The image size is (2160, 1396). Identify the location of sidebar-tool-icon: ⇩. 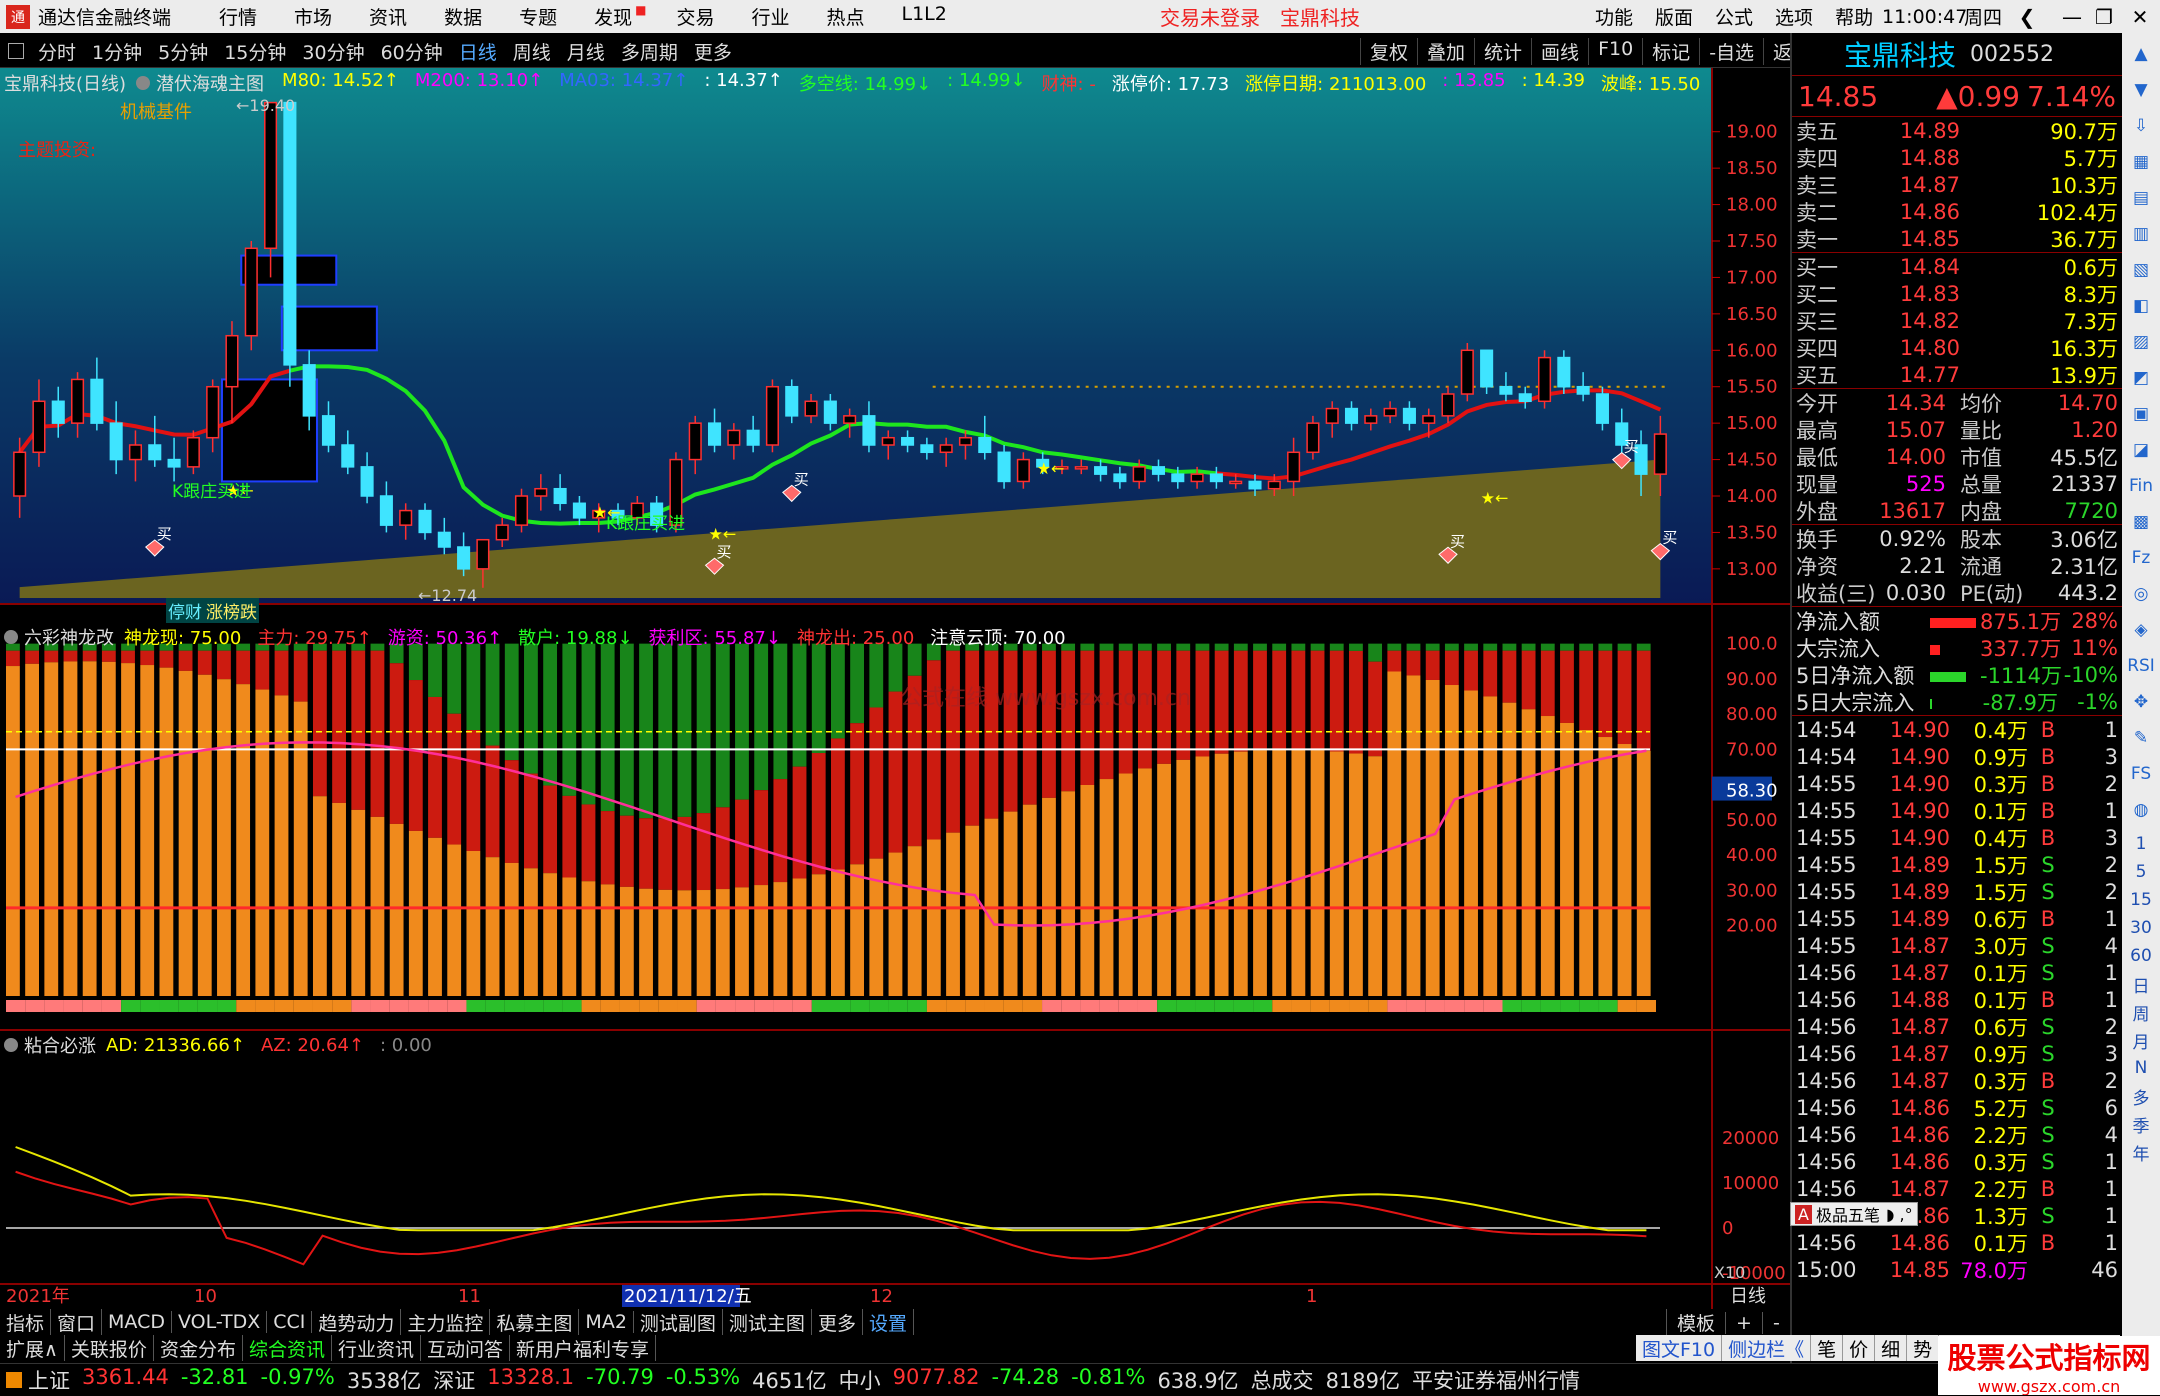
(2141, 126).